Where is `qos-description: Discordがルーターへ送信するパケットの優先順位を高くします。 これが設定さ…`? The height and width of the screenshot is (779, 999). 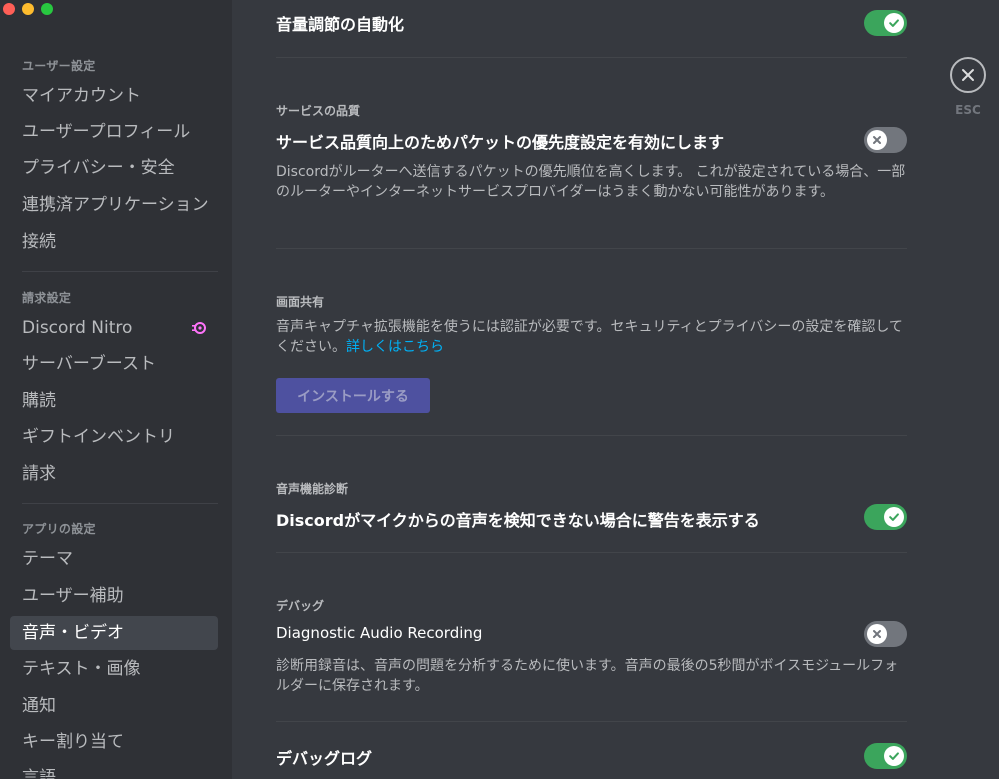 qos-description: Discordがルーターへ送信するパケットの優先順位を高くします。 これが設定さ… is located at coordinates (591, 182).